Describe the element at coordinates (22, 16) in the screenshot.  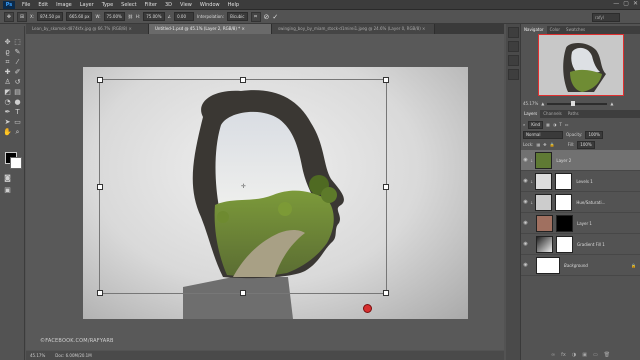
I see `reference-point-icon: ⊞` at that location.